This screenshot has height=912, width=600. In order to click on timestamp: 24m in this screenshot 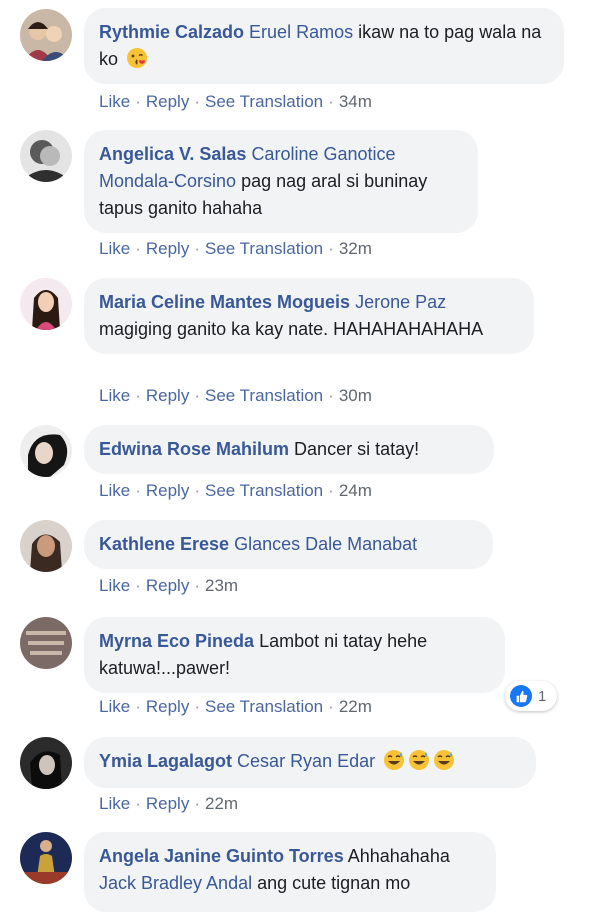, I will do `click(355, 490)`.